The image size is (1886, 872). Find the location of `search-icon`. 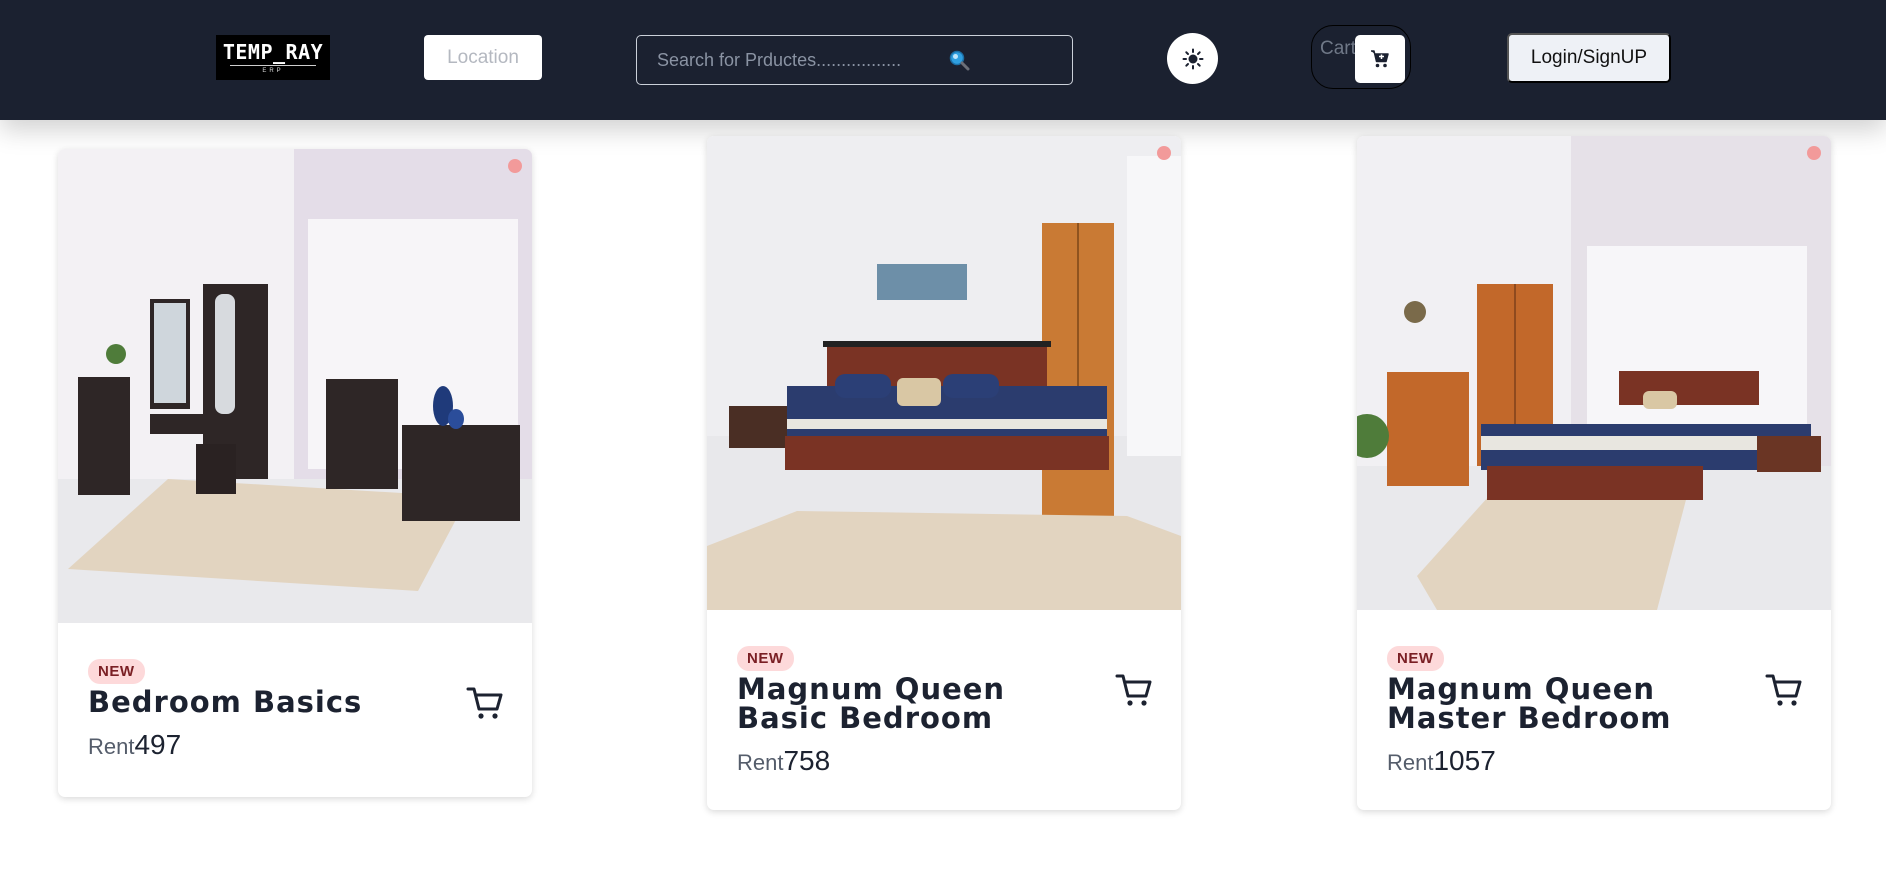

search-icon is located at coordinates (959, 60).